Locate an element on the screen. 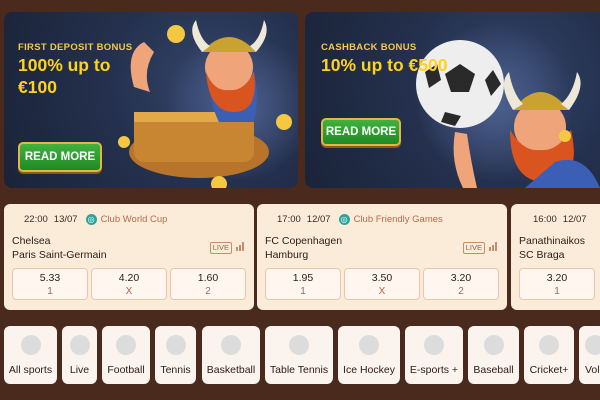 The height and width of the screenshot is (400, 600). sport-label: Football is located at coordinates (126, 370).